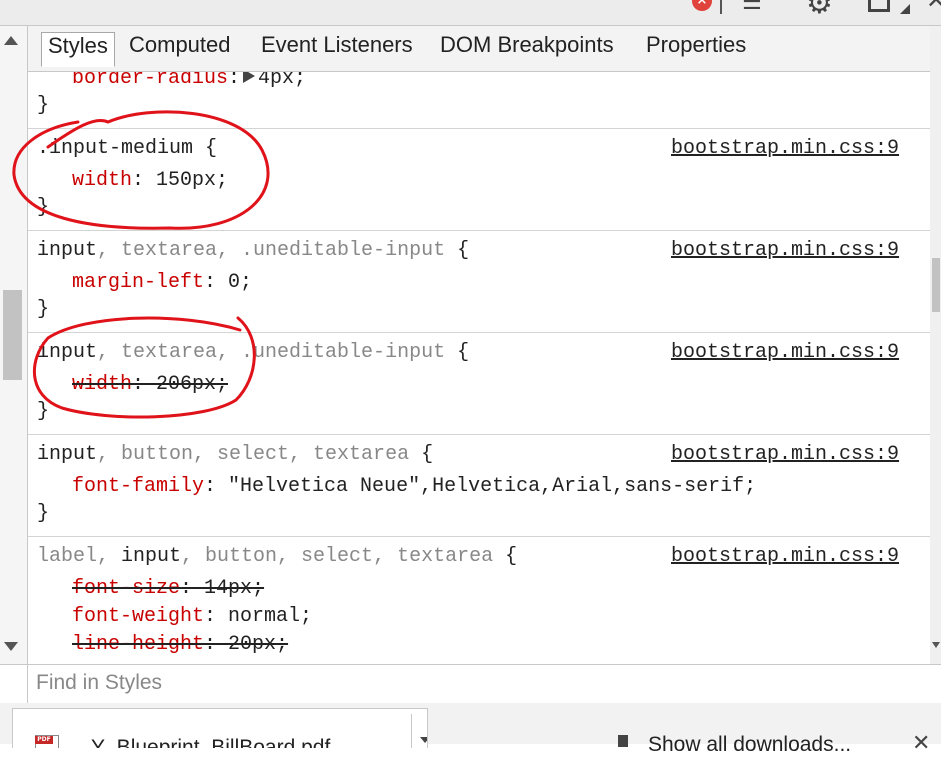  I want to click on css-property-name: font-weight, so click(138, 616).